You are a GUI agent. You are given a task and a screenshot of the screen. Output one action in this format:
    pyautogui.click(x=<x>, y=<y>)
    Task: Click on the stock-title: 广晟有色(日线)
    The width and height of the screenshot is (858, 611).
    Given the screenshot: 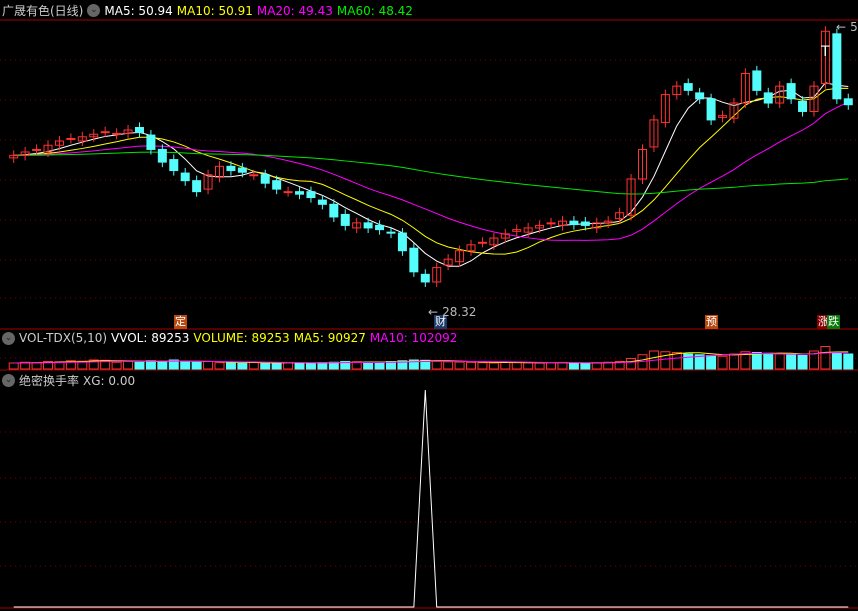 What is the action you would take?
    pyautogui.click(x=43, y=11)
    